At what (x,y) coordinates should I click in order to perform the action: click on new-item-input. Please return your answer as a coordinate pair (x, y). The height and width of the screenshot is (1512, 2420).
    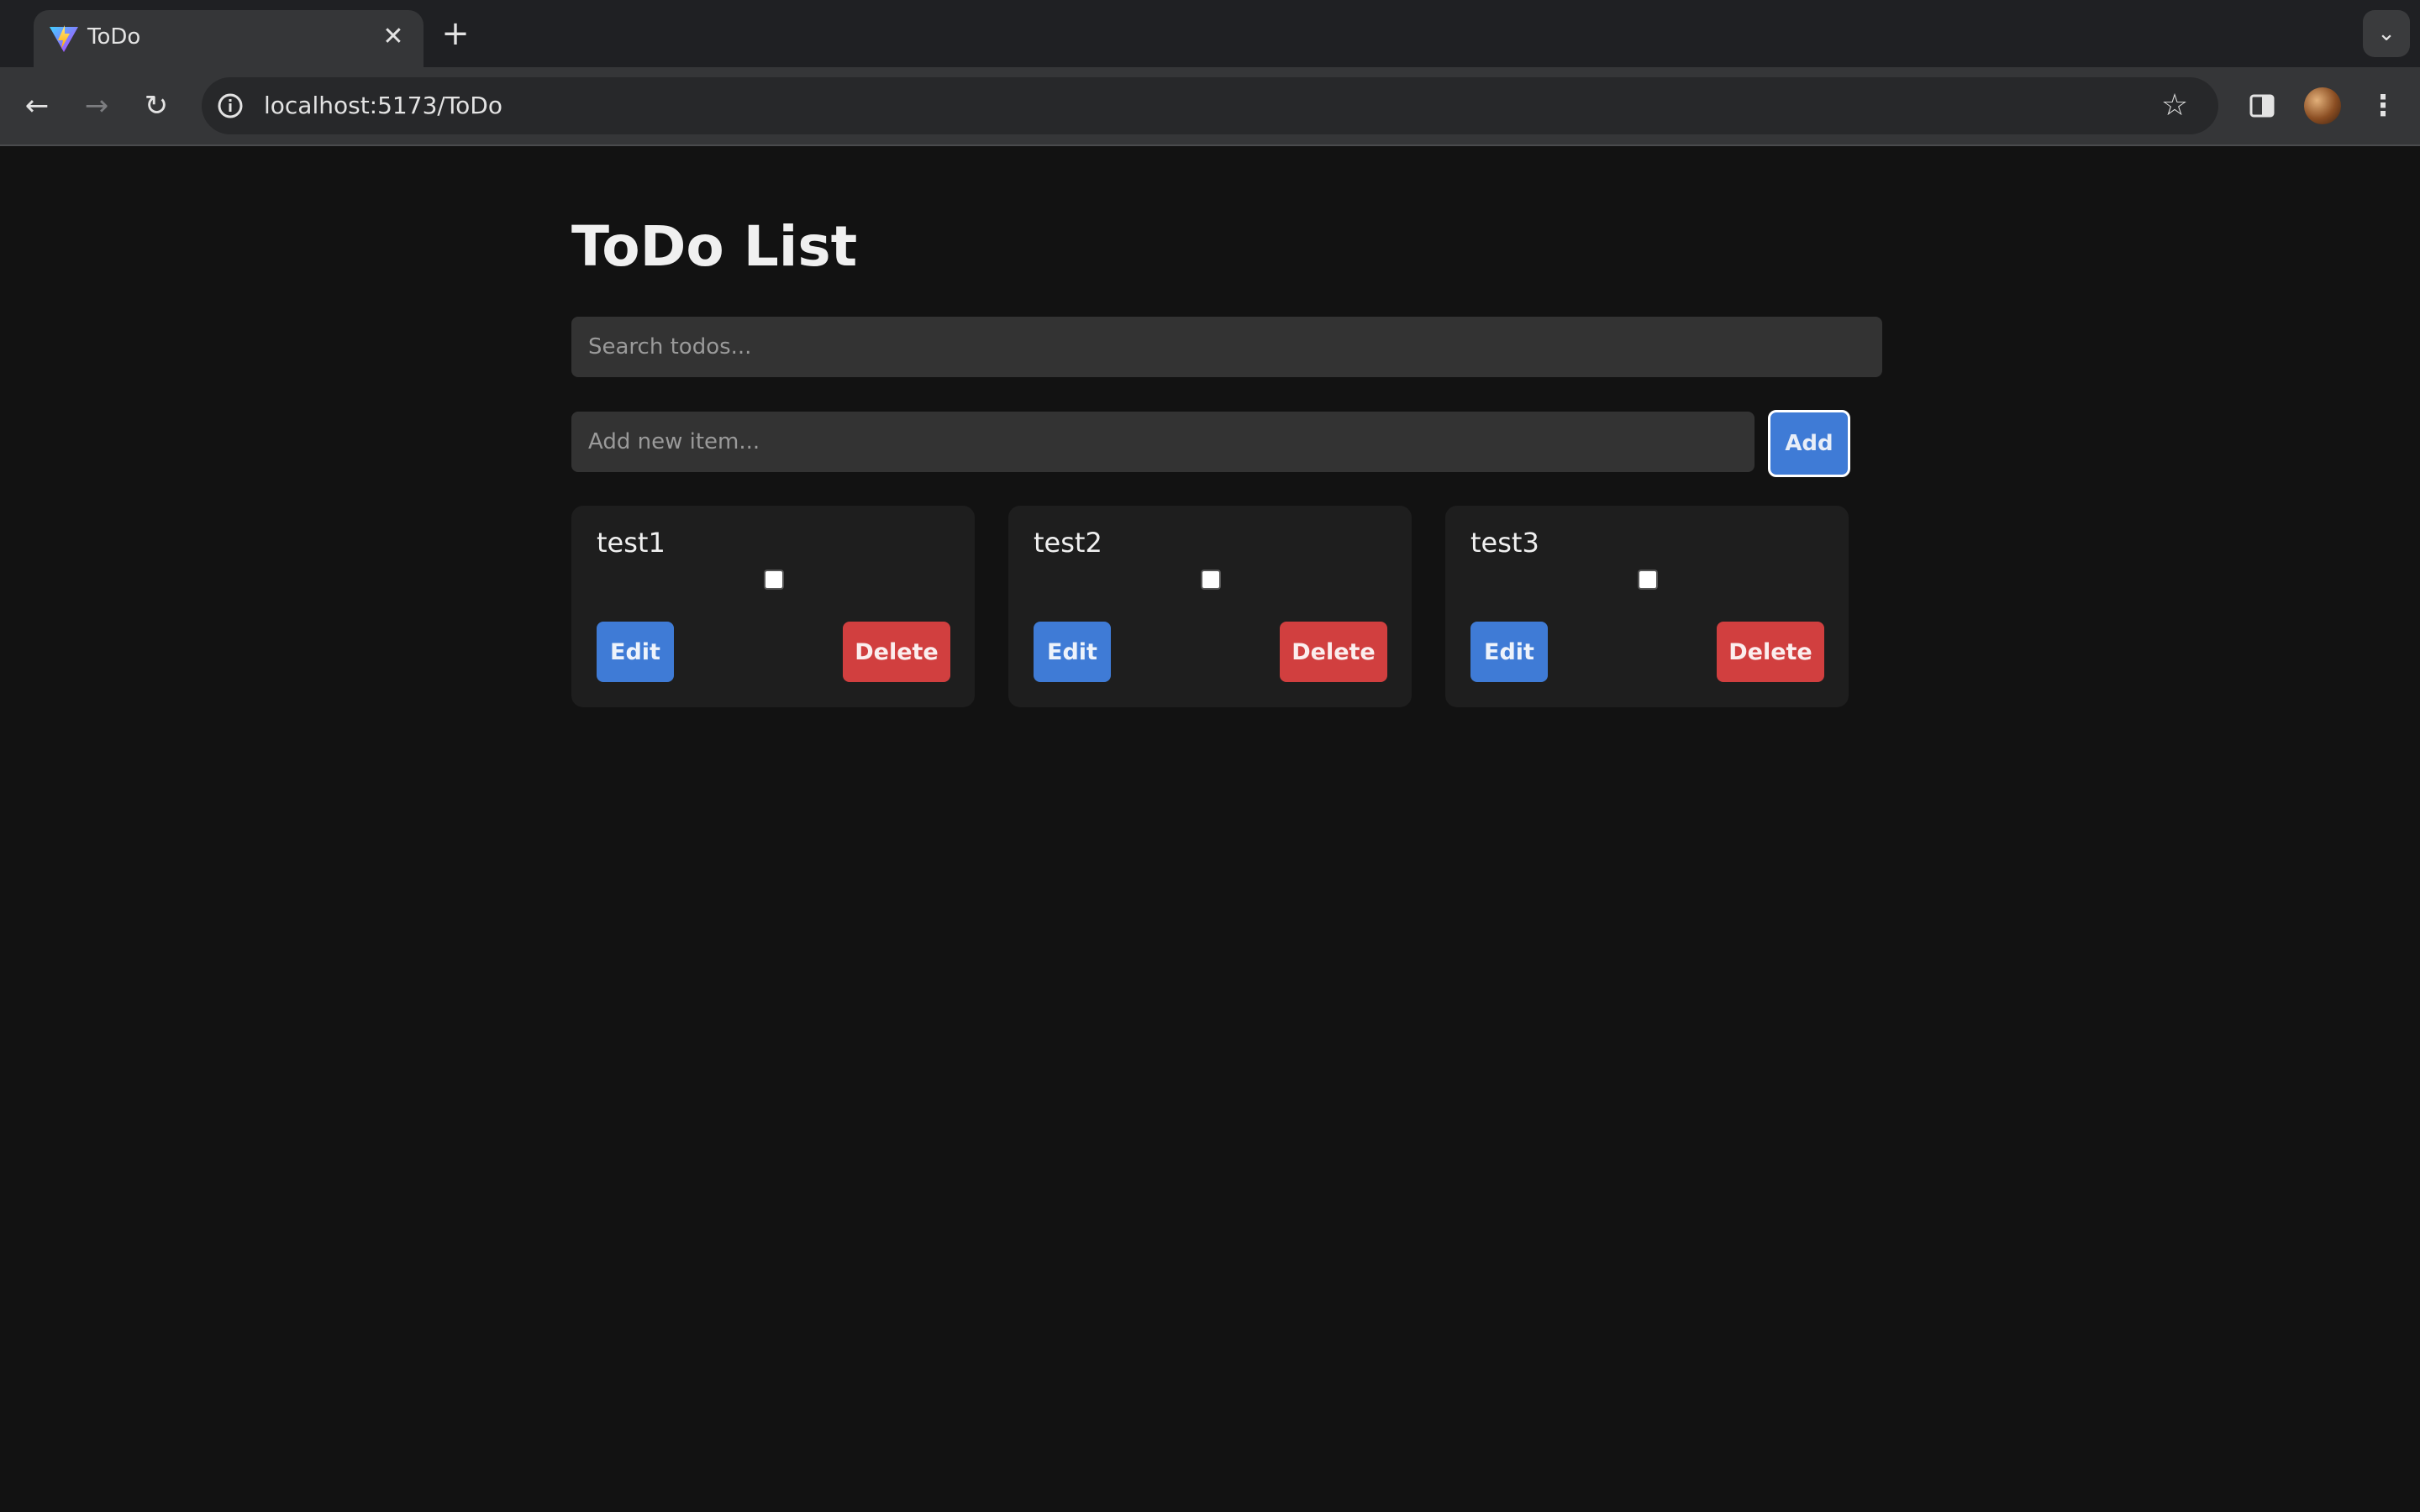
    Looking at the image, I should click on (1163, 442).